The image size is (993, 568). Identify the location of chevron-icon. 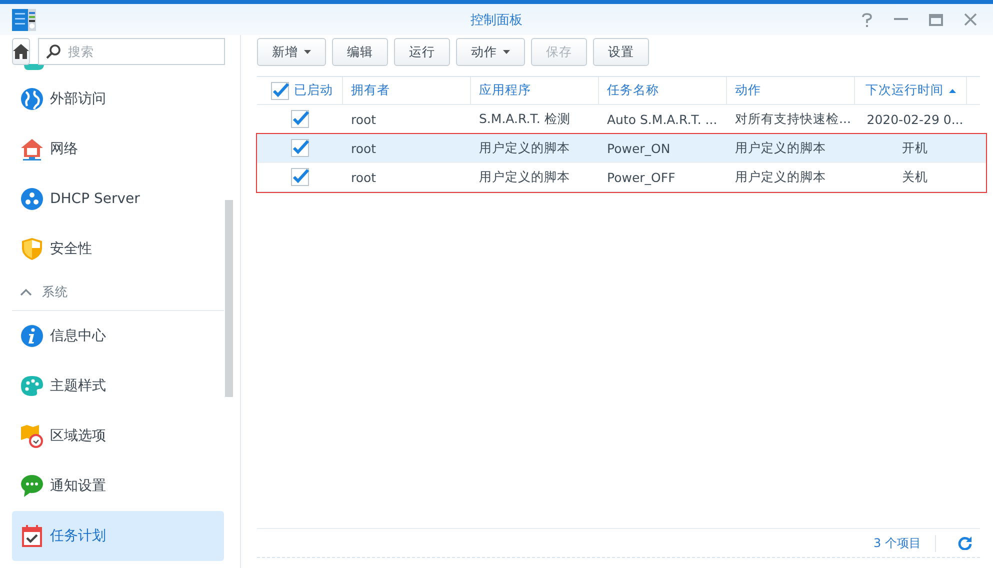
(26, 292).